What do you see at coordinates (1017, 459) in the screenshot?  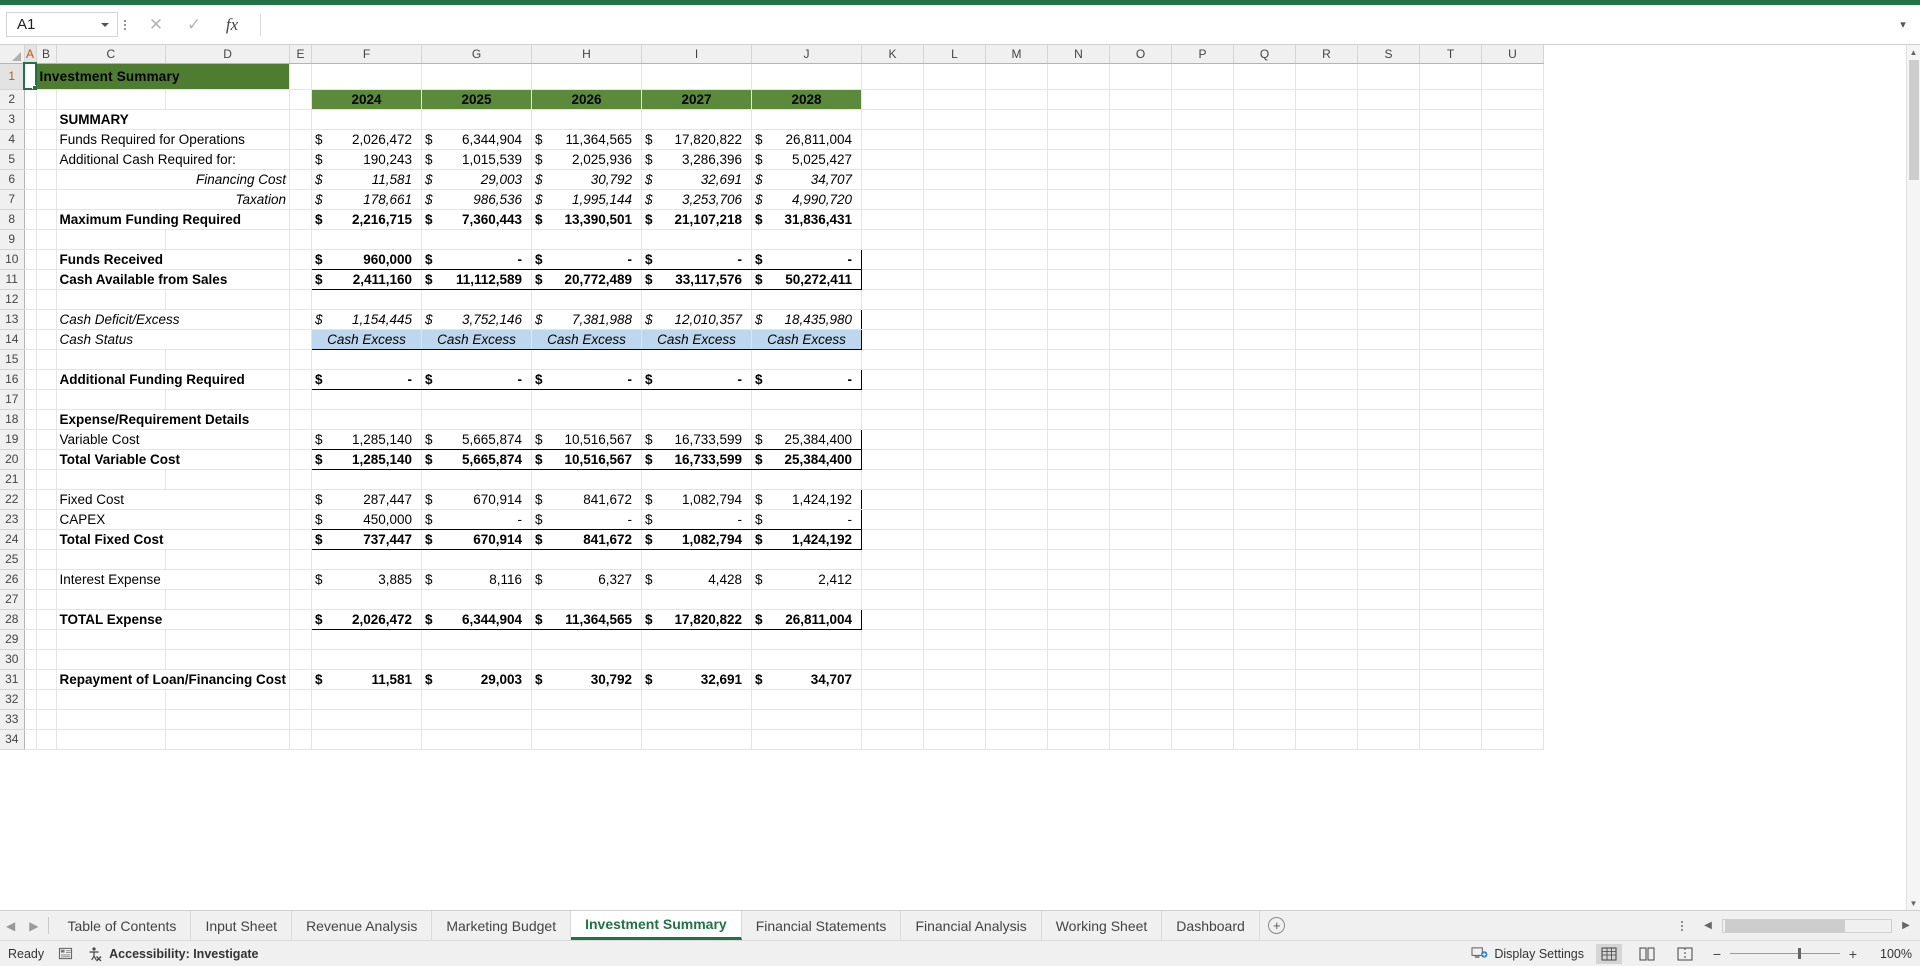 I see `cell-M20` at bounding box center [1017, 459].